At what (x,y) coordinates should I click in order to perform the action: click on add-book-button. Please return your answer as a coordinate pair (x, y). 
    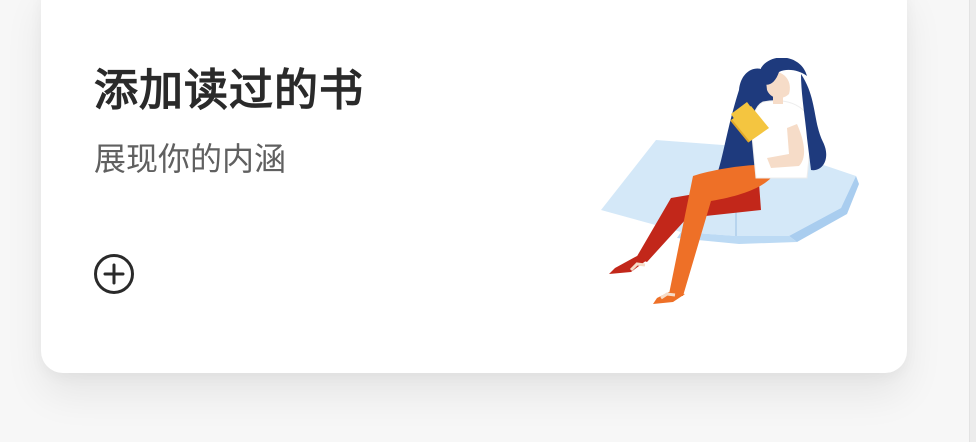
    Looking at the image, I should click on (114, 274).